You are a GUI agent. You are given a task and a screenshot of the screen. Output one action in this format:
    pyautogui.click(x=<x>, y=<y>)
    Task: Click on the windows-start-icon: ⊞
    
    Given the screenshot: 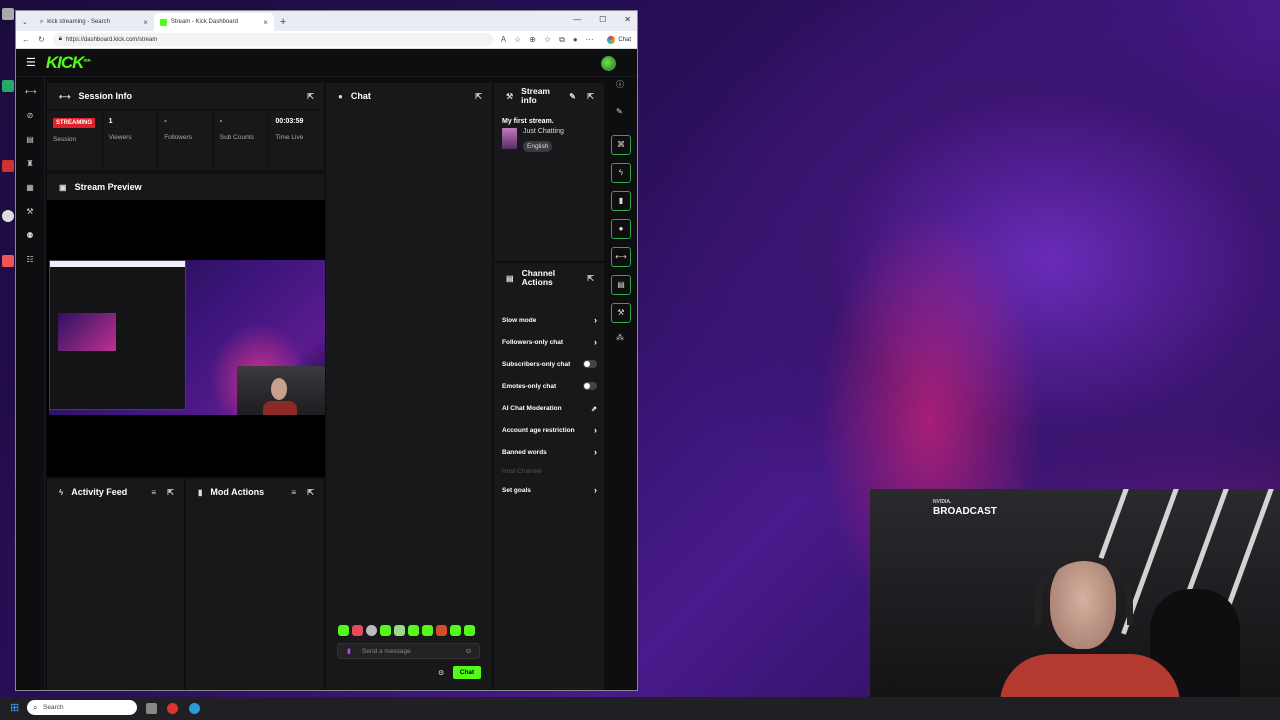 What is the action you would take?
    pyautogui.click(x=14, y=707)
    